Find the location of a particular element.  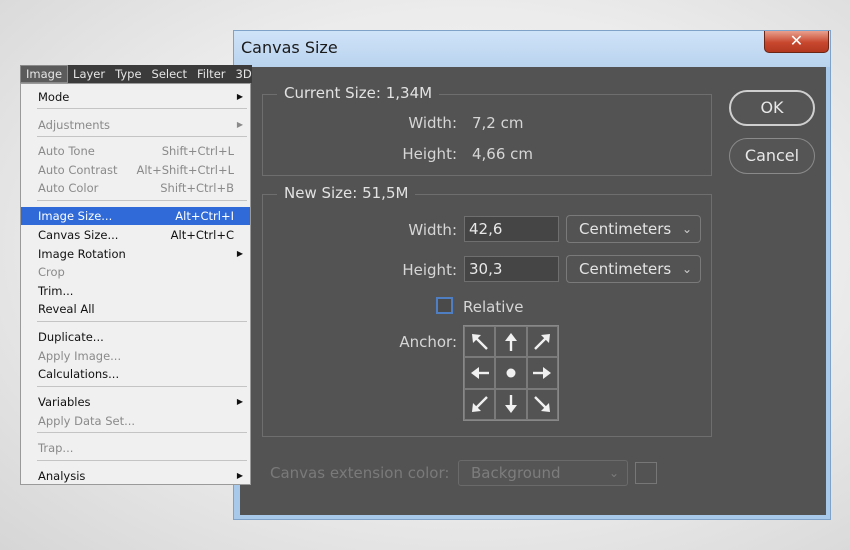

current-width-label: Width: is located at coordinates (432, 123).